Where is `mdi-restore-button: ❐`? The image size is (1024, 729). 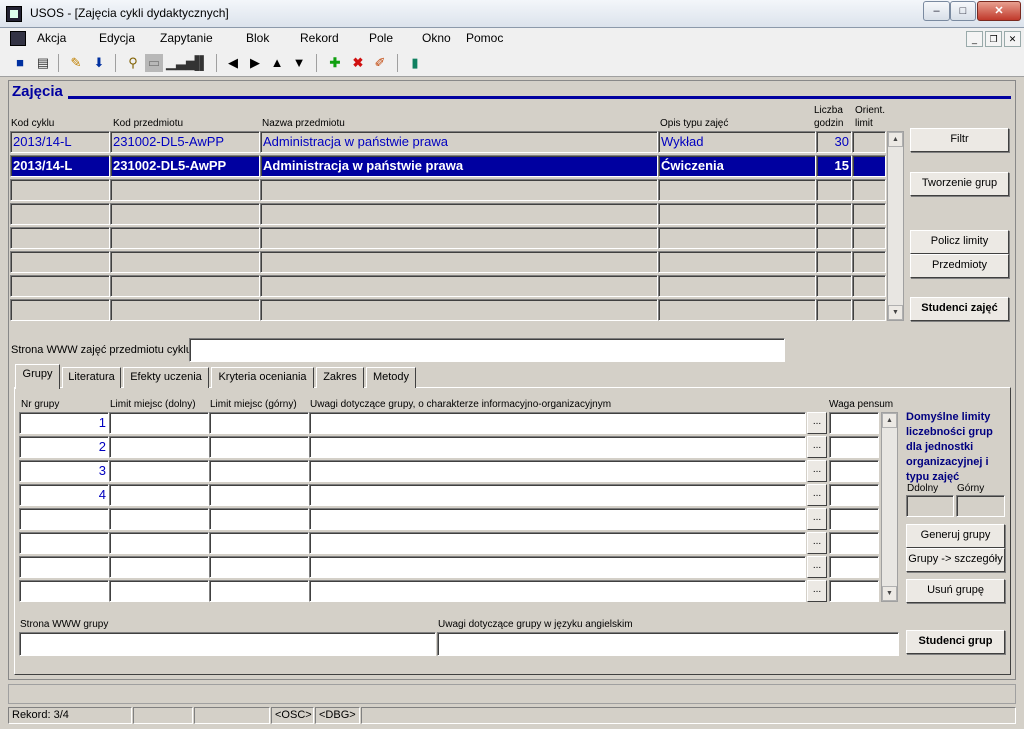
mdi-restore-button: ❐ is located at coordinates (993, 39).